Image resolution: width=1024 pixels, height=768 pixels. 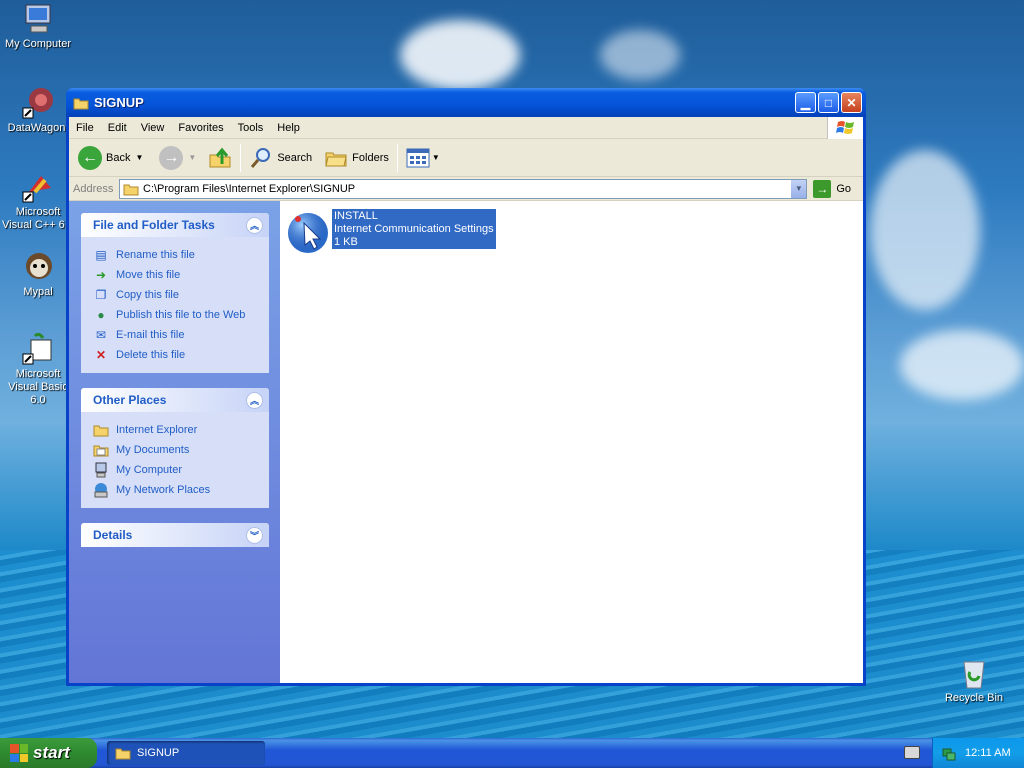 I want to click on file-type: Internet Communication Settings, so click(x=414, y=229).